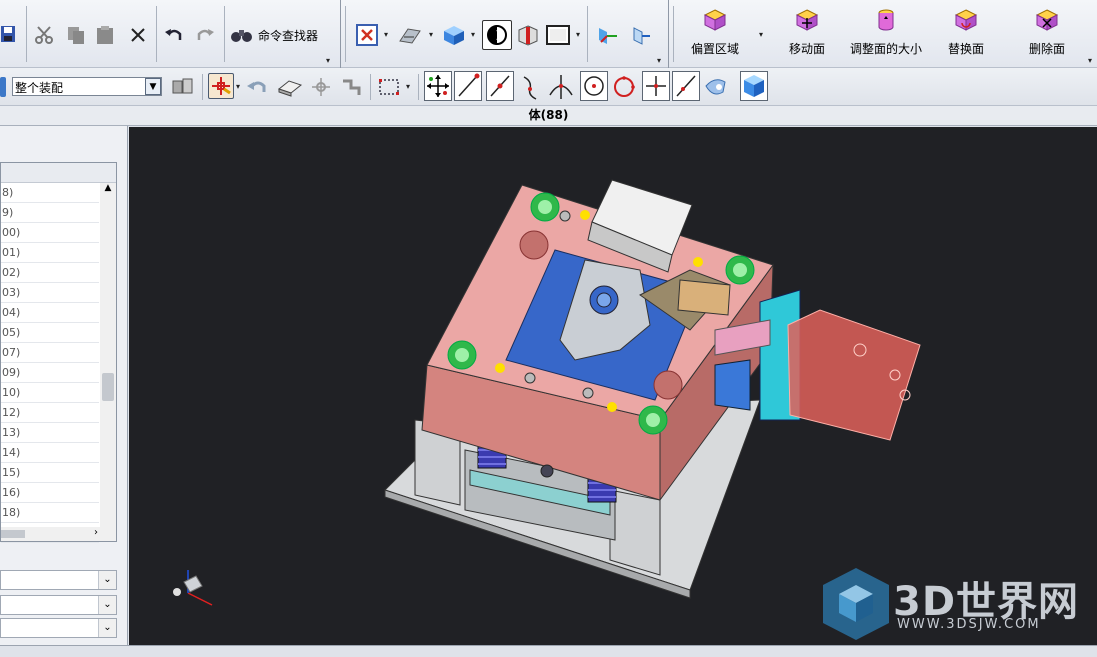  What do you see at coordinates (410, 35) in the screenshot?
I see `orient-view-button` at bounding box center [410, 35].